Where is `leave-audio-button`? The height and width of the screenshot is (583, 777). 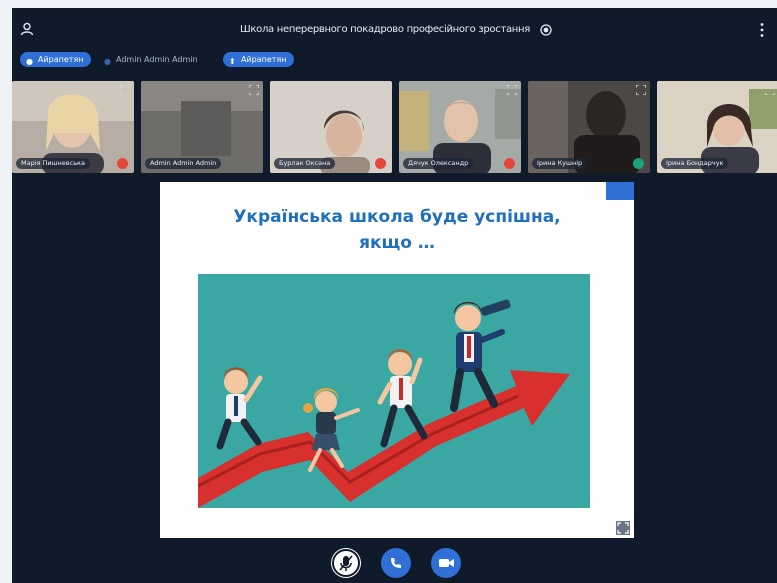 leave-audio-button is located at coordinates (396, 563).